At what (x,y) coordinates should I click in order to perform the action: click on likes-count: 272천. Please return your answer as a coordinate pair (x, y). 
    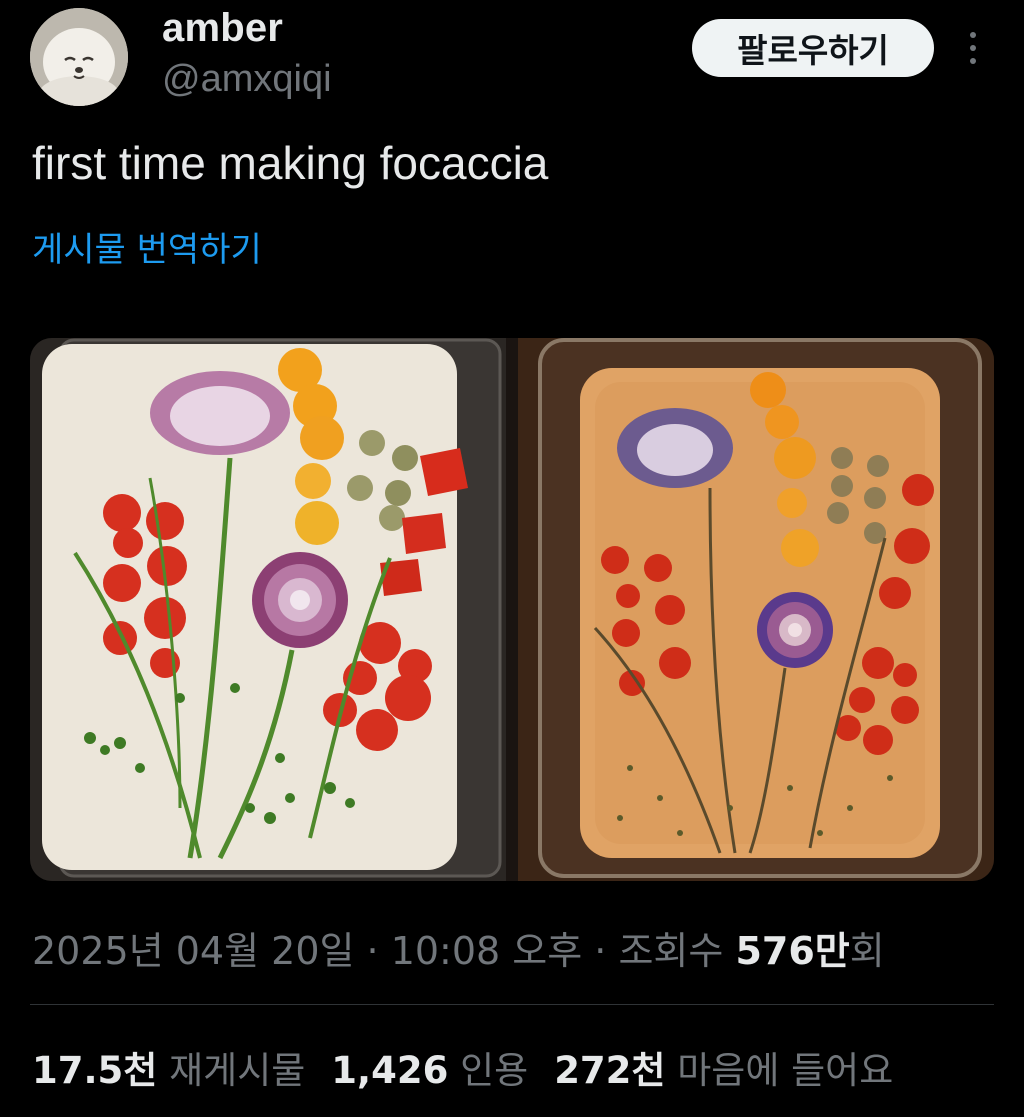
    Looking at the image, I should click on (610, 1070).